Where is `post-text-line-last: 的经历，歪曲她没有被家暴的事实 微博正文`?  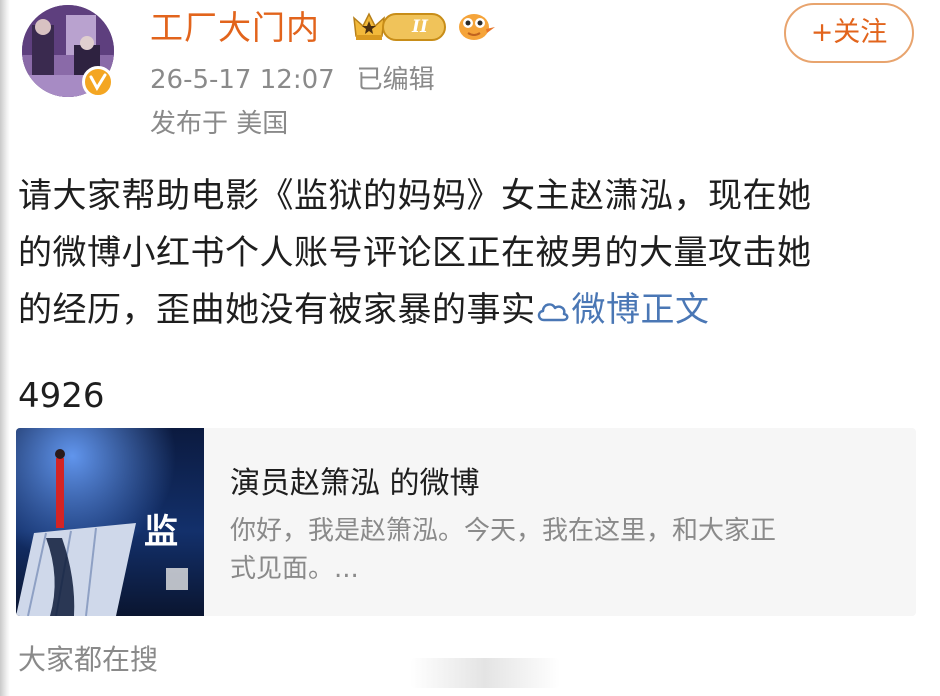 post-text-line-last: 的经历，歪曲她没有被家暴的事实 微博正文 is located at coordinates (468, 310).